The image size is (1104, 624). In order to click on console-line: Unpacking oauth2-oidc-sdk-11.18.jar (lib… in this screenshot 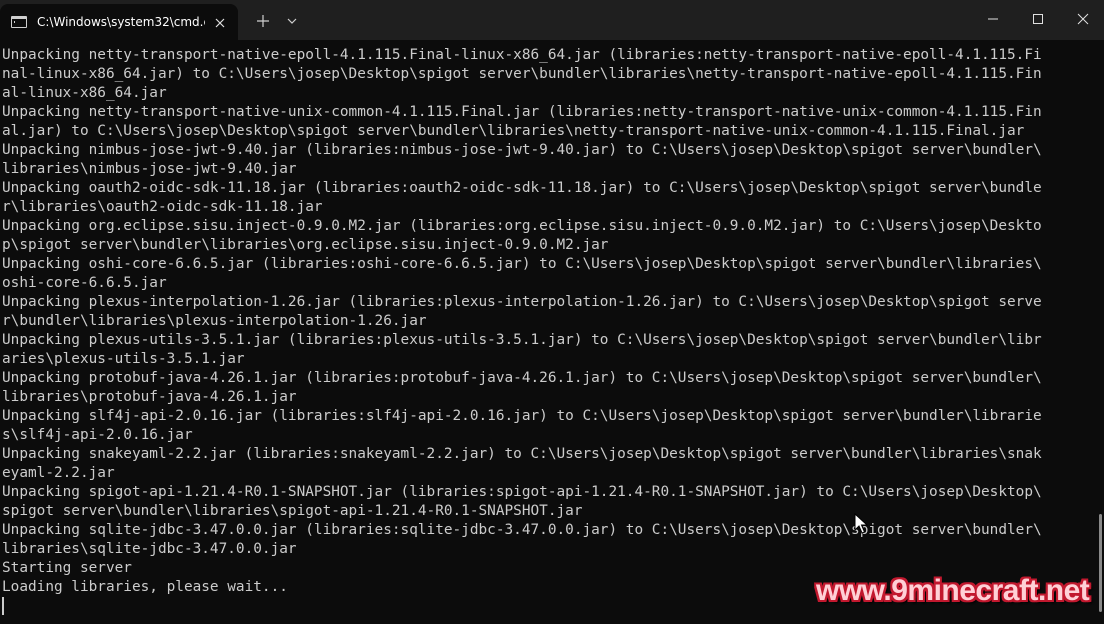, I will do `click(522, 188)`.